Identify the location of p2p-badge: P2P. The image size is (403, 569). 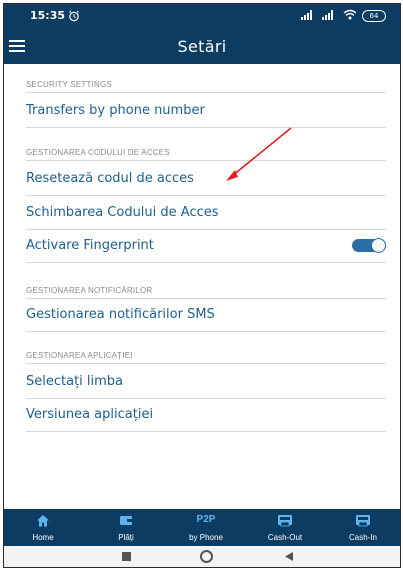
(206, 519).